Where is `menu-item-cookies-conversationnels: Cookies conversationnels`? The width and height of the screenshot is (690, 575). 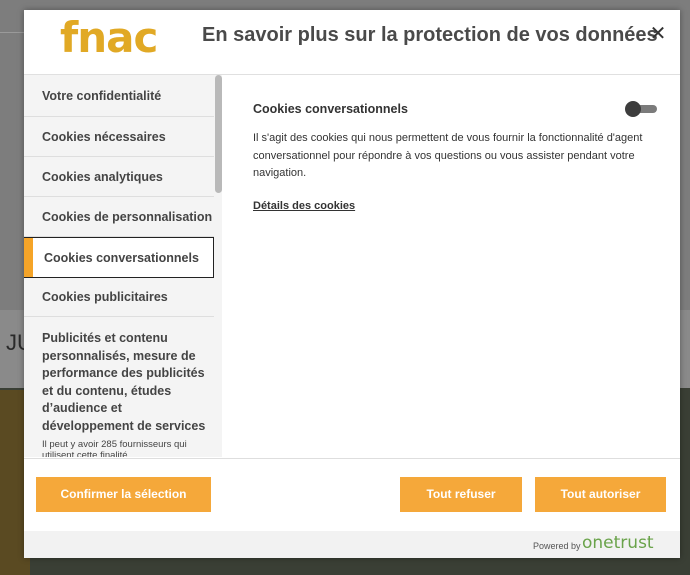
menu-item-cookies-conversationnels: Cookies conversationnels is located at coordinates (119, 257).